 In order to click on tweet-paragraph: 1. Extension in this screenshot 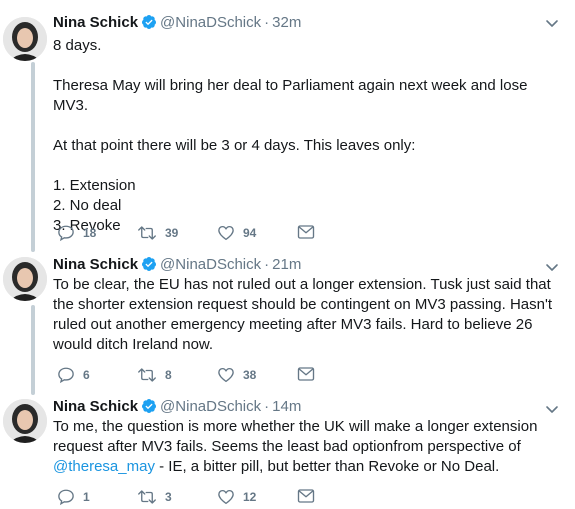, I will do `click(94, 185)`.